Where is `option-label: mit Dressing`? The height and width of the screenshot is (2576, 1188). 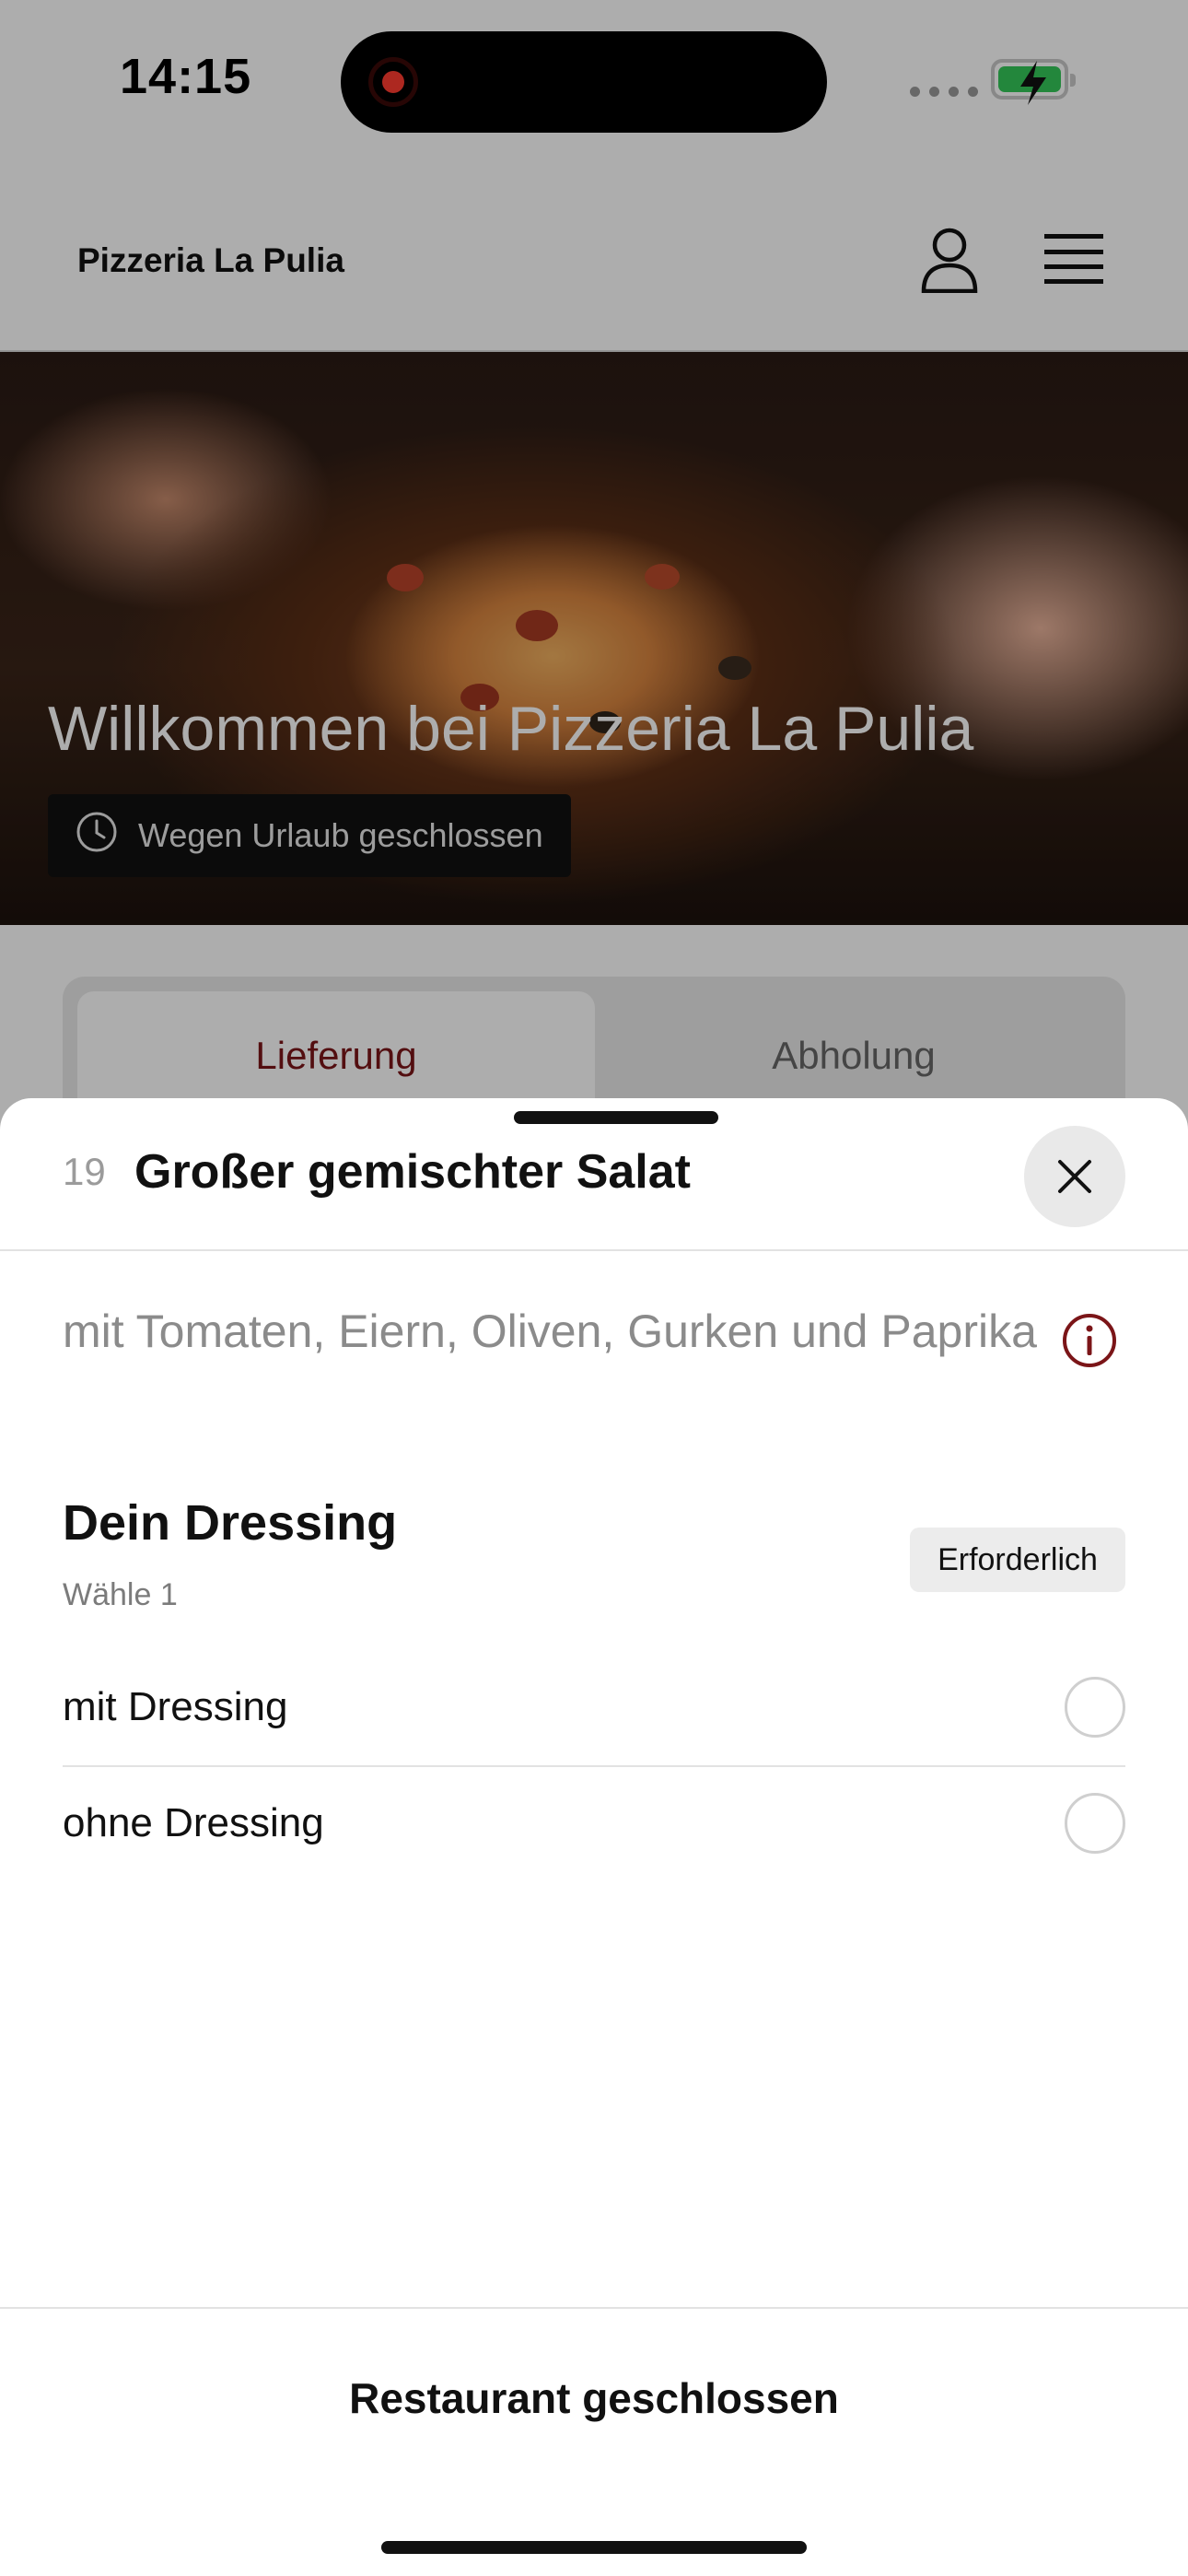
option-label: mit Dressing is located at coordinates (175, 1706).